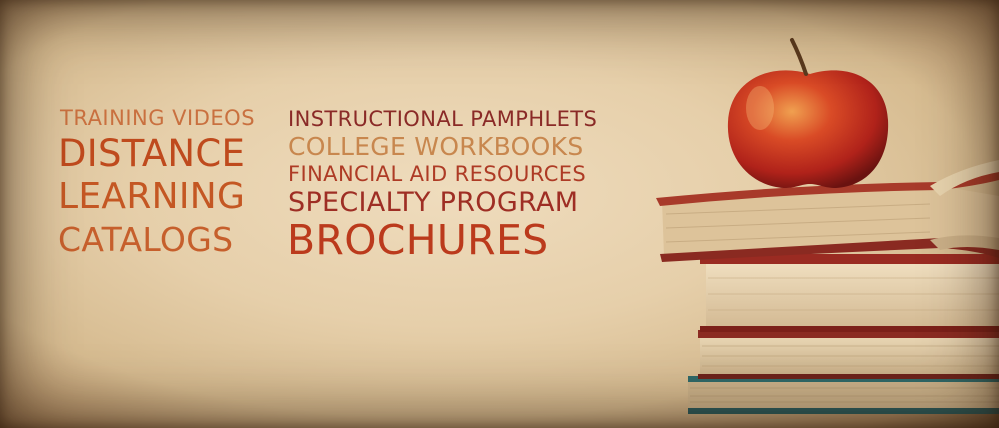  What do you see at coordinates (443, 119) in the screenshot?
I see `word-instructional-pamphlets: INSTRUCTIONAL PAMPHLETS` at bounding box center [443, 119].